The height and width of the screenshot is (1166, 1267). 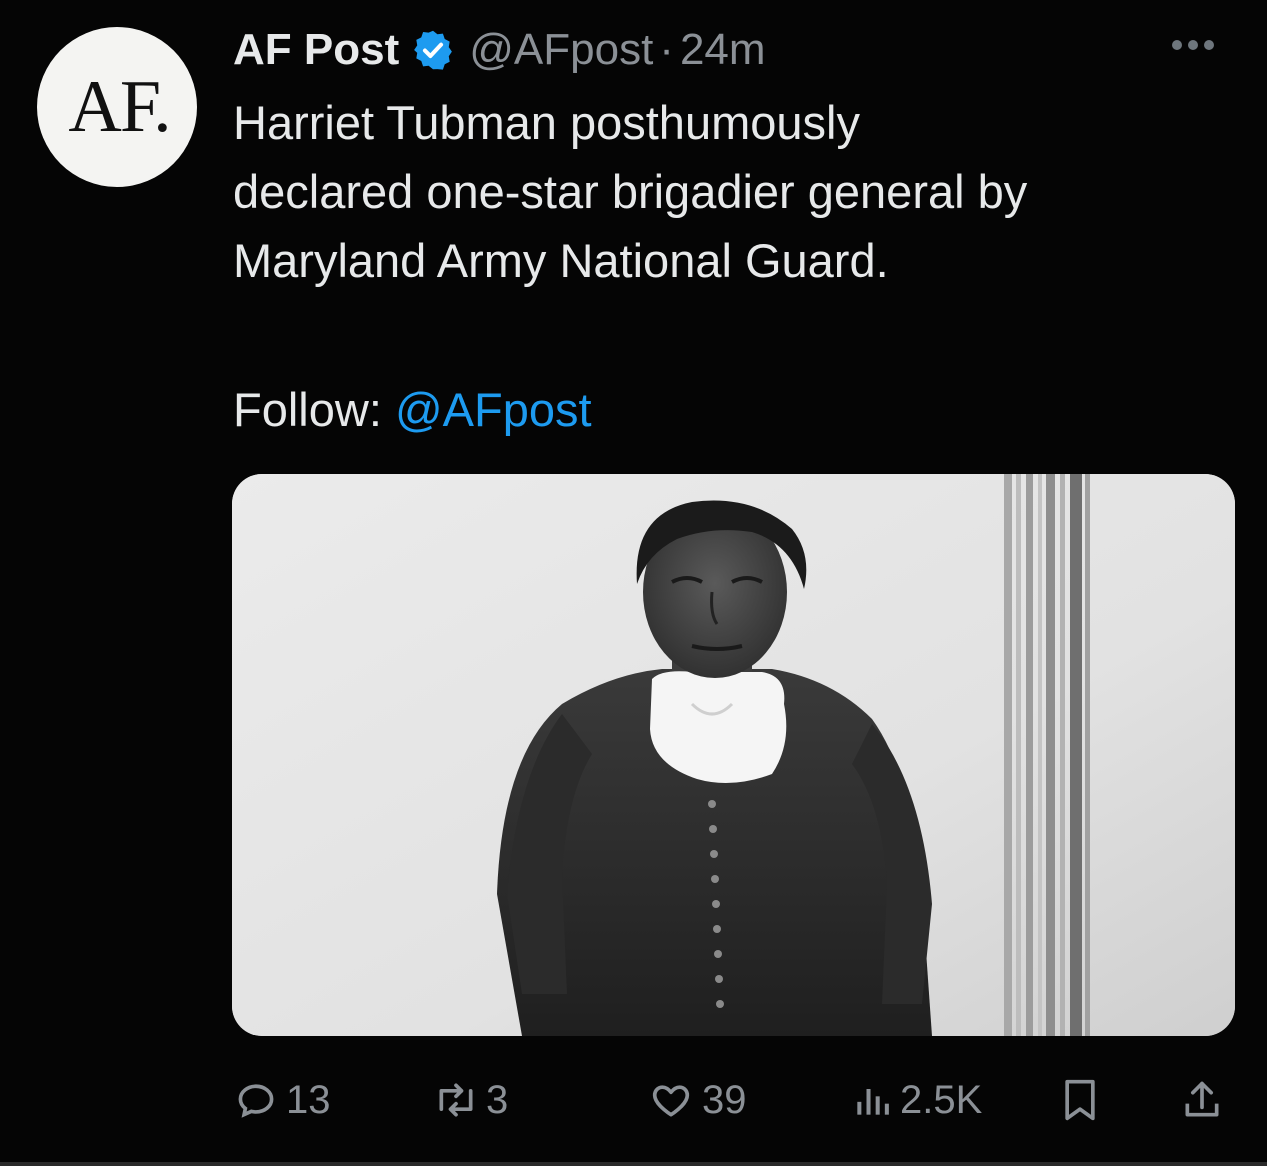 I want to click on tweet-text-line: declared one-star brigadier general by, so click(x=630, y=191).